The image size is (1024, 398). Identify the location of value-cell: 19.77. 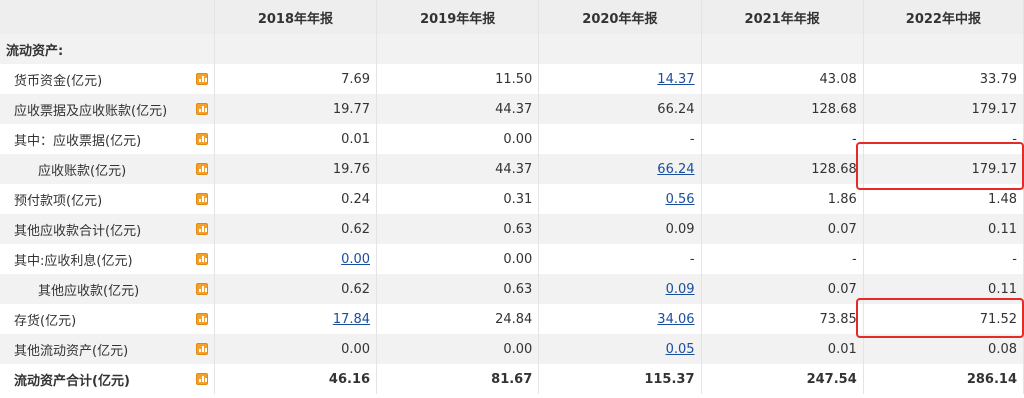
(296, 109).